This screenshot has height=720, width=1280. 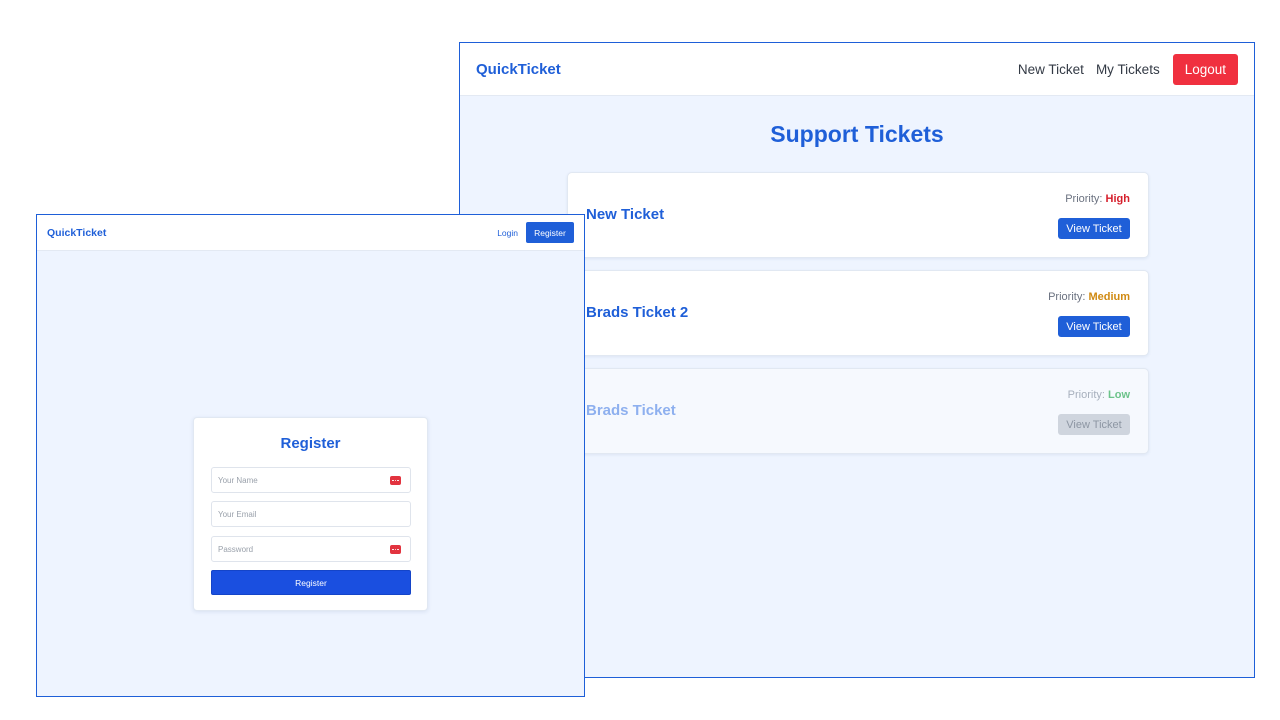 I want to click on nav-links: Login Register, so click(x=535, y=232).